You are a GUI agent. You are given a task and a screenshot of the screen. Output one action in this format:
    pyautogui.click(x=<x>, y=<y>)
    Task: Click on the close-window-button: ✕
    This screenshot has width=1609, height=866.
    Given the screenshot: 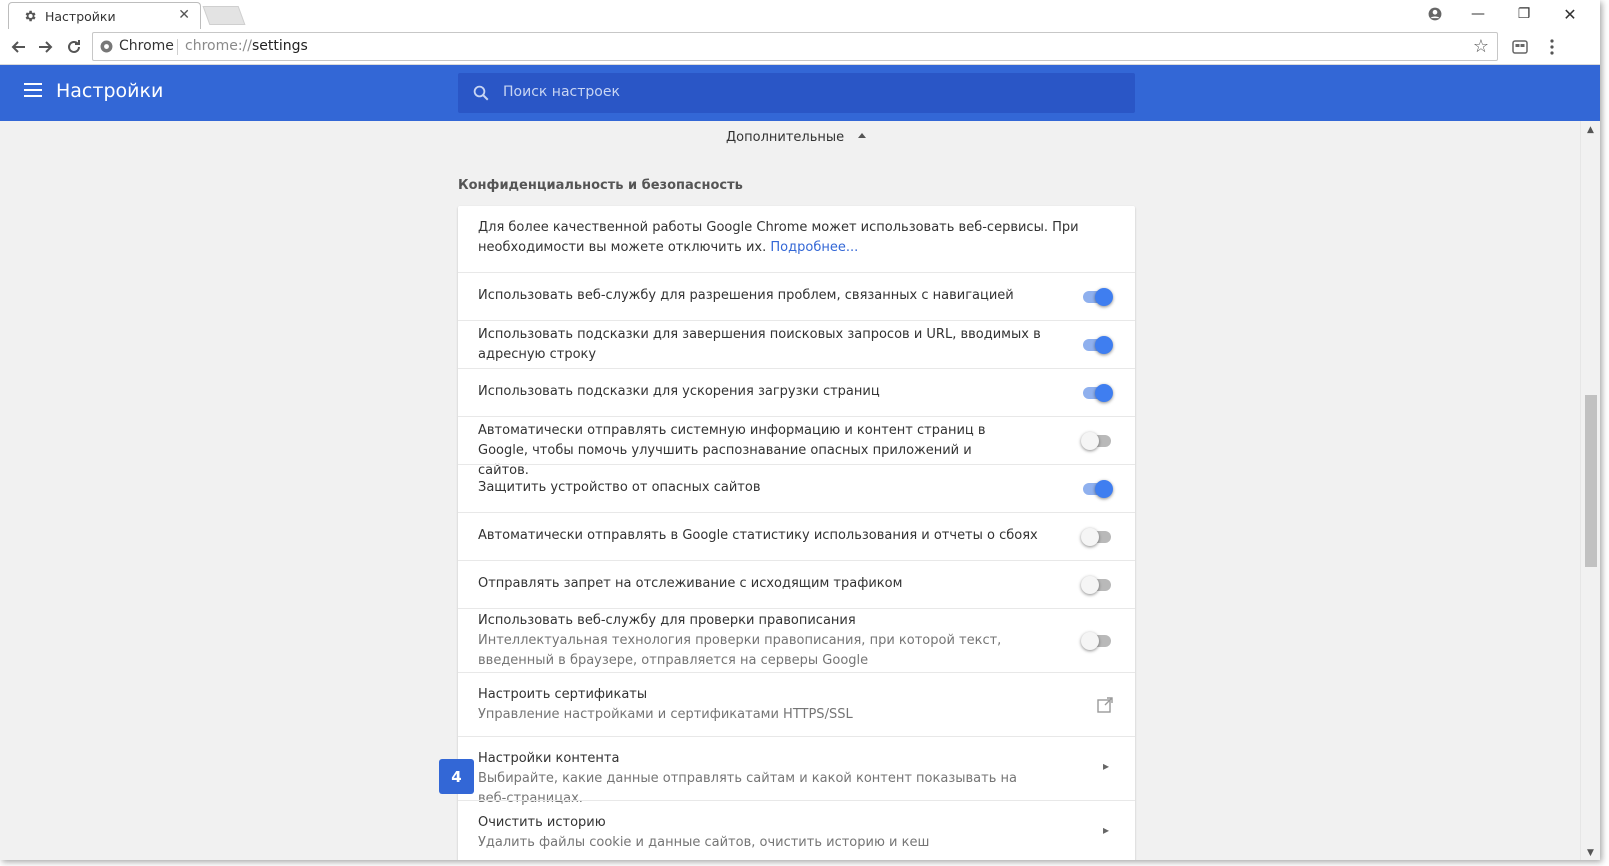 What is the action you would take?
    pyautogui.click(x=1570, y=14)
    